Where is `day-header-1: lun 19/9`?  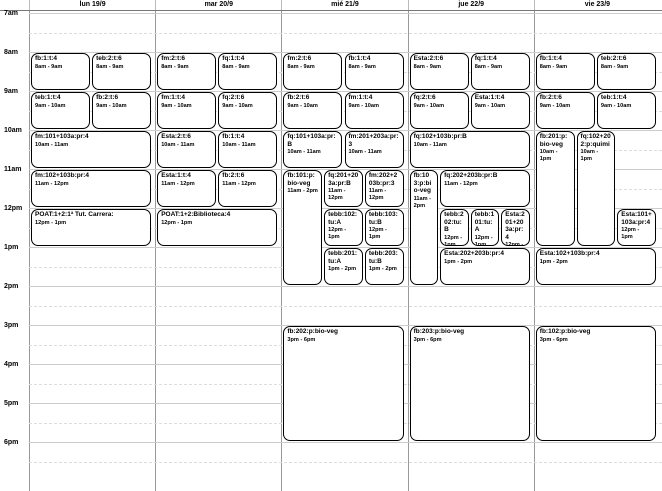
day-header-1: lun 19/9 is located at coordinates (92, 5).